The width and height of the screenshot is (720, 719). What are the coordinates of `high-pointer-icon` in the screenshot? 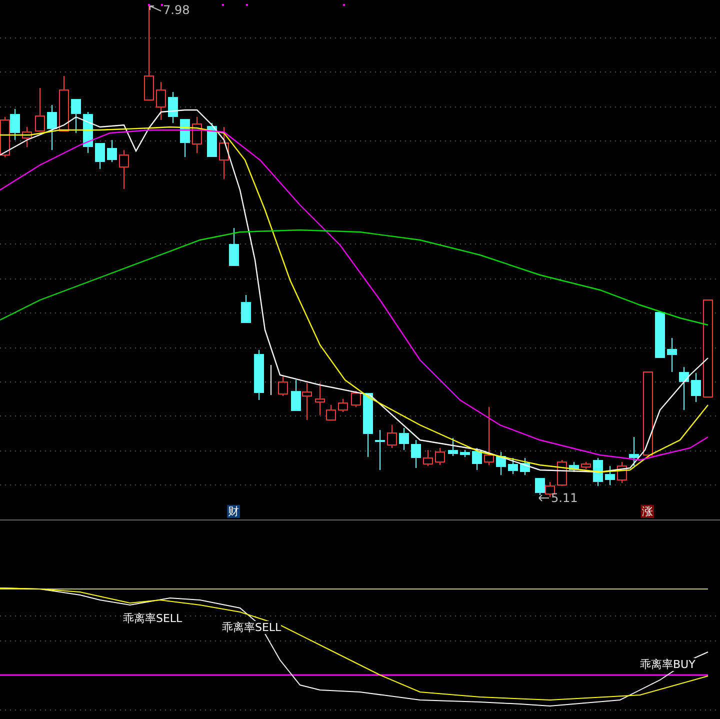 It's located at (156, 9).